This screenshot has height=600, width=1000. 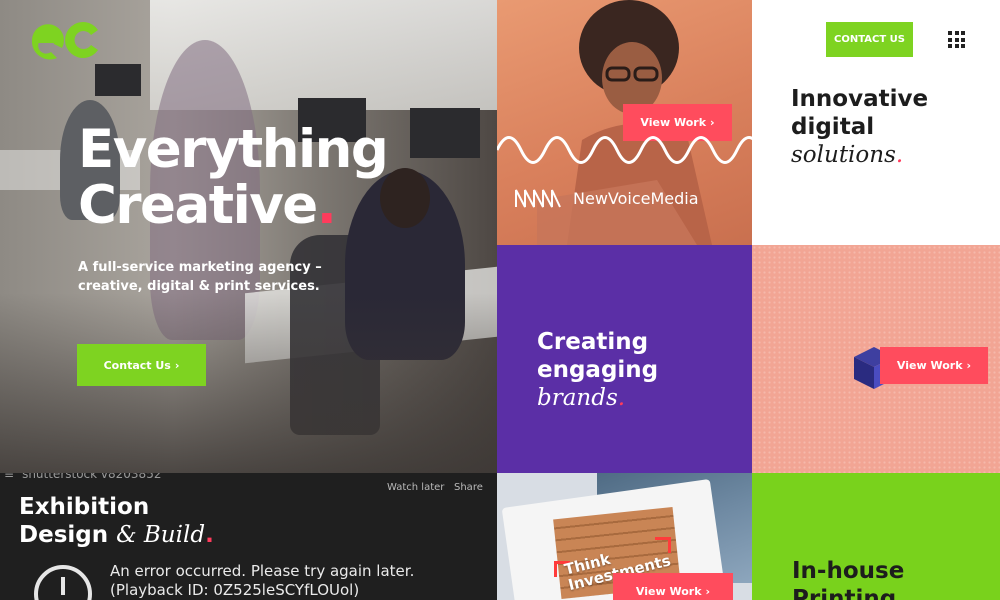 I want to click on watch-later-button: Watch later, so click(x=415, y=487).